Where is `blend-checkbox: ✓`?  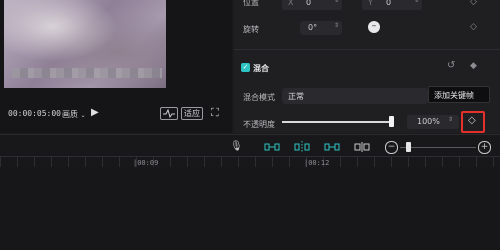
blend-checkbox: ✓ is located at coordinates (245, 67).